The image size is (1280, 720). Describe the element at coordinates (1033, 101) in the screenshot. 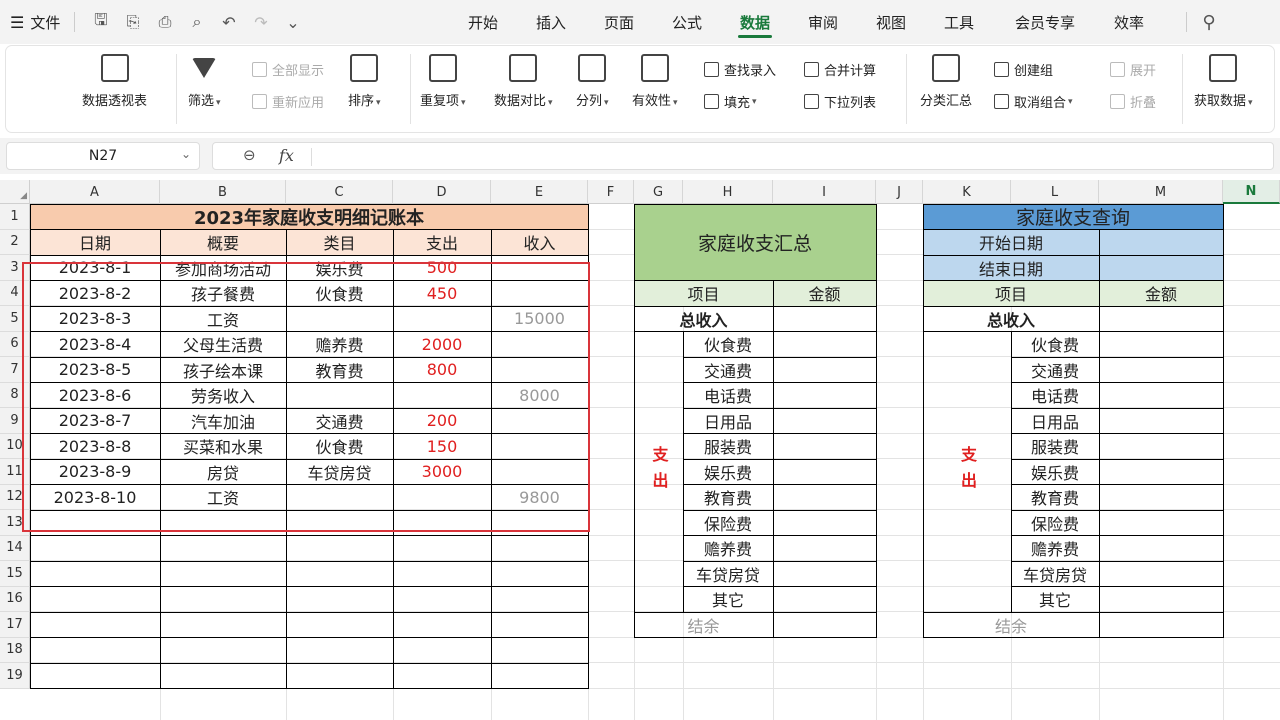

I see `ungroup-button: 取消组合 ▾` at that location.